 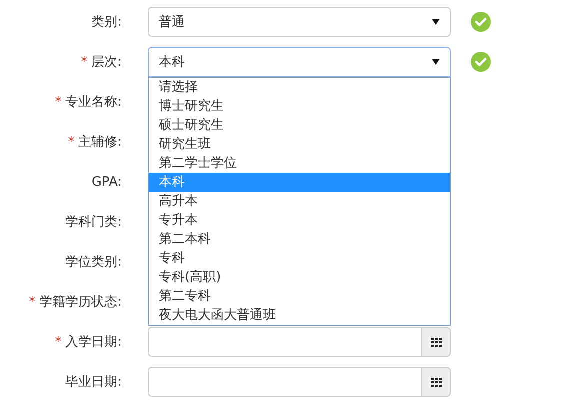 What do you see at coordinates (299, 315) in the screenshot?
I see `dropdown-option: 夜大电大函大普通班` at bounding box center [299, 315].